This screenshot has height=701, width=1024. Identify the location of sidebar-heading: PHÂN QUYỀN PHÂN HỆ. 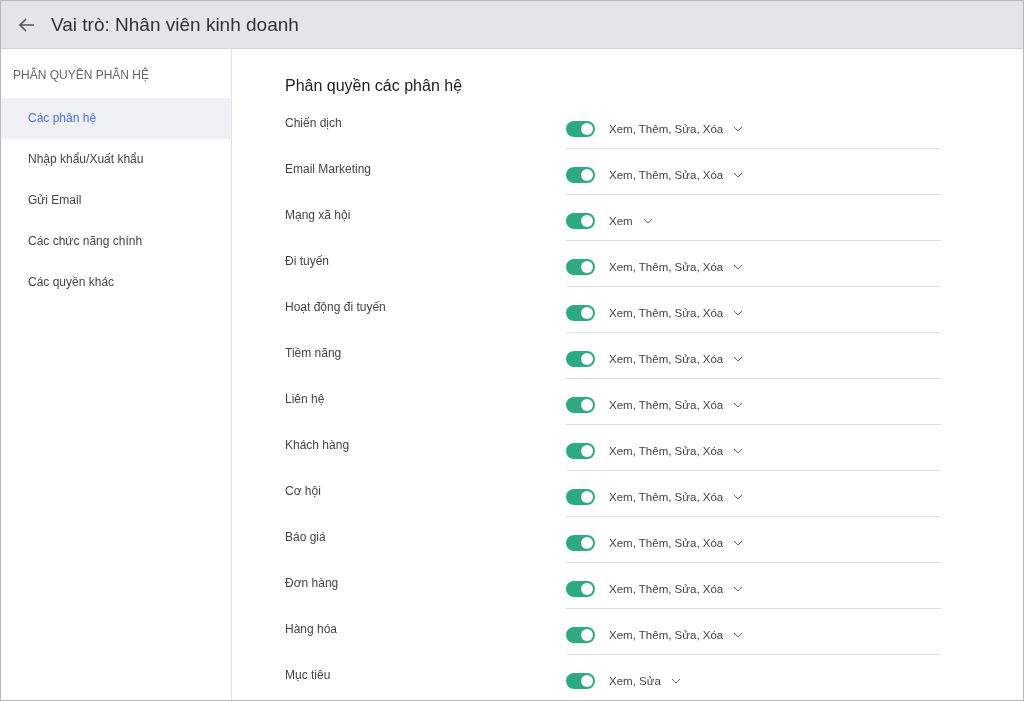
(81, 75).